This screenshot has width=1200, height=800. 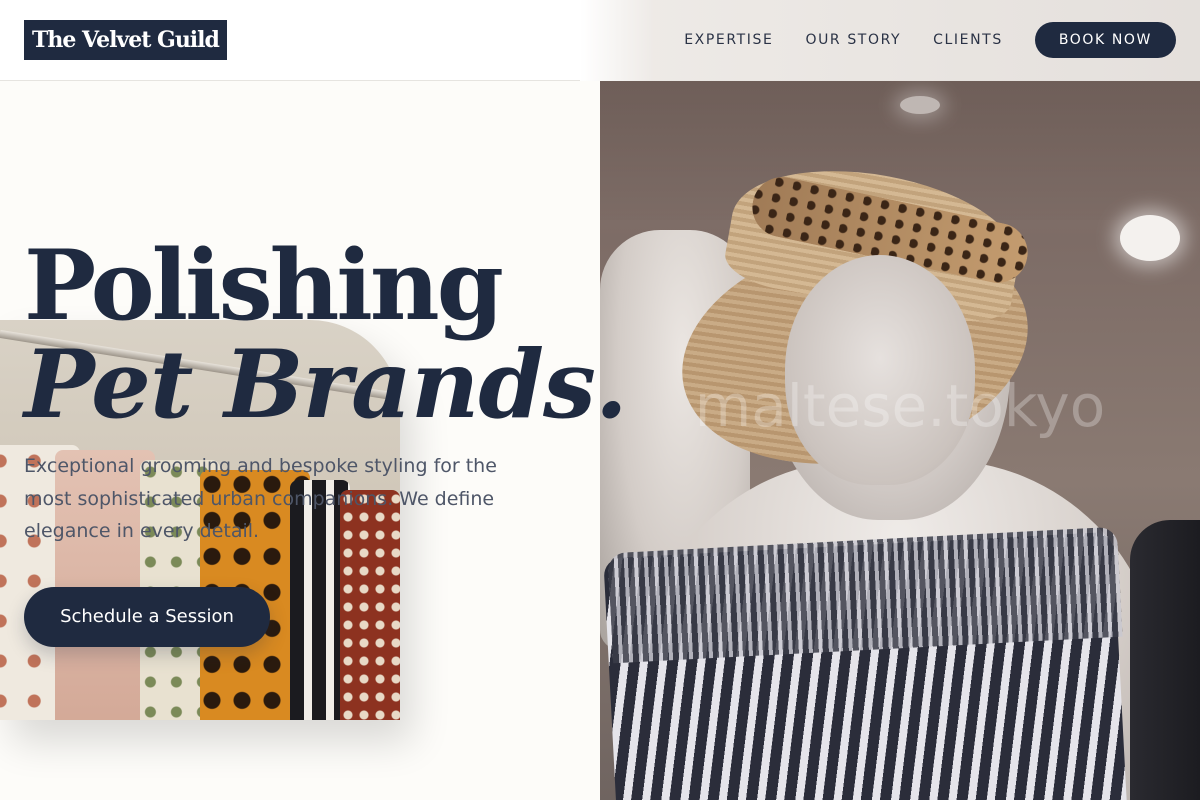 What do you see at coordinates (147, 617) in the screenshot?
I see `schedule-session-button: Schedule a Session` at bounding box center [147, 617].